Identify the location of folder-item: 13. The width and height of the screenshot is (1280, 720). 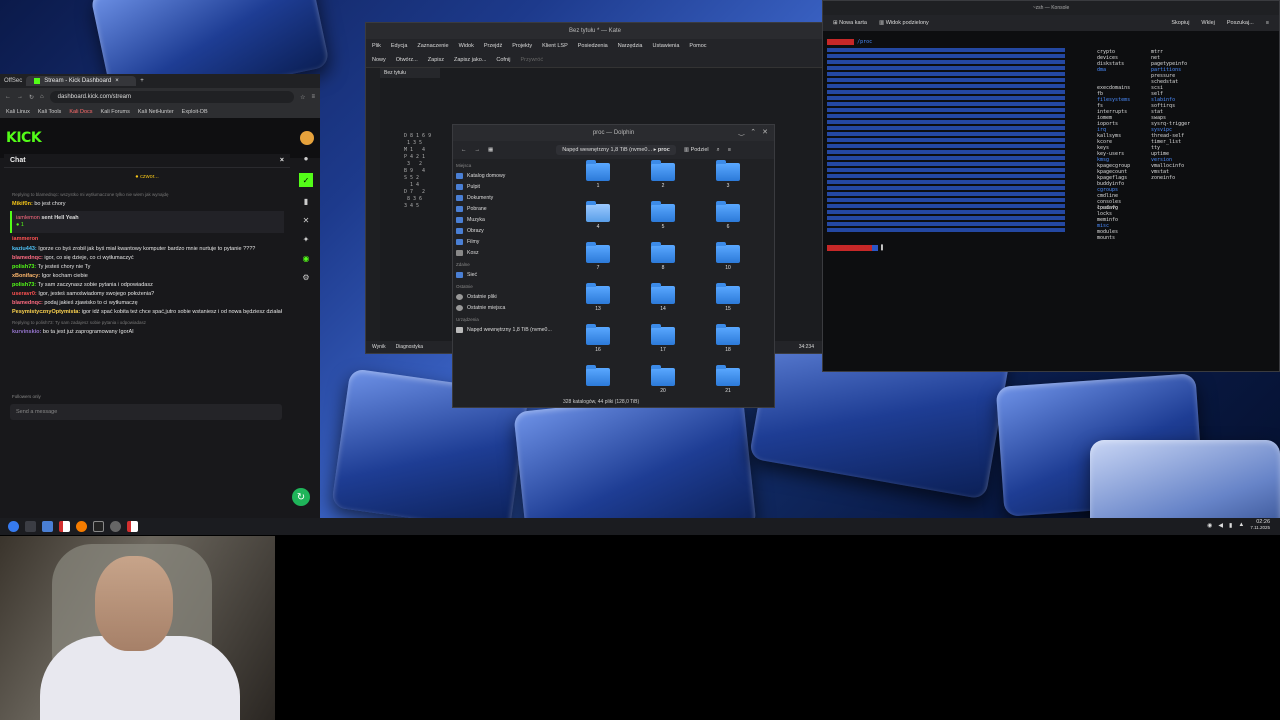
(598, 297).